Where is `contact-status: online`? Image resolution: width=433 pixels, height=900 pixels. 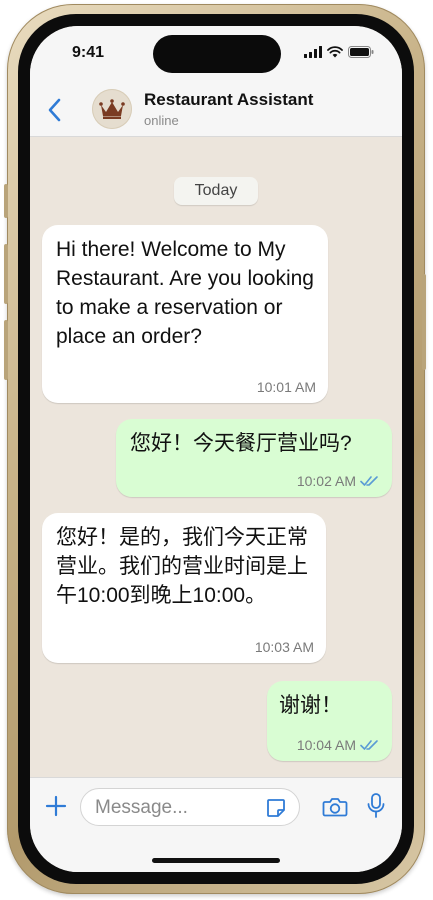 contact-status: online is located at coordinates (161, 120).